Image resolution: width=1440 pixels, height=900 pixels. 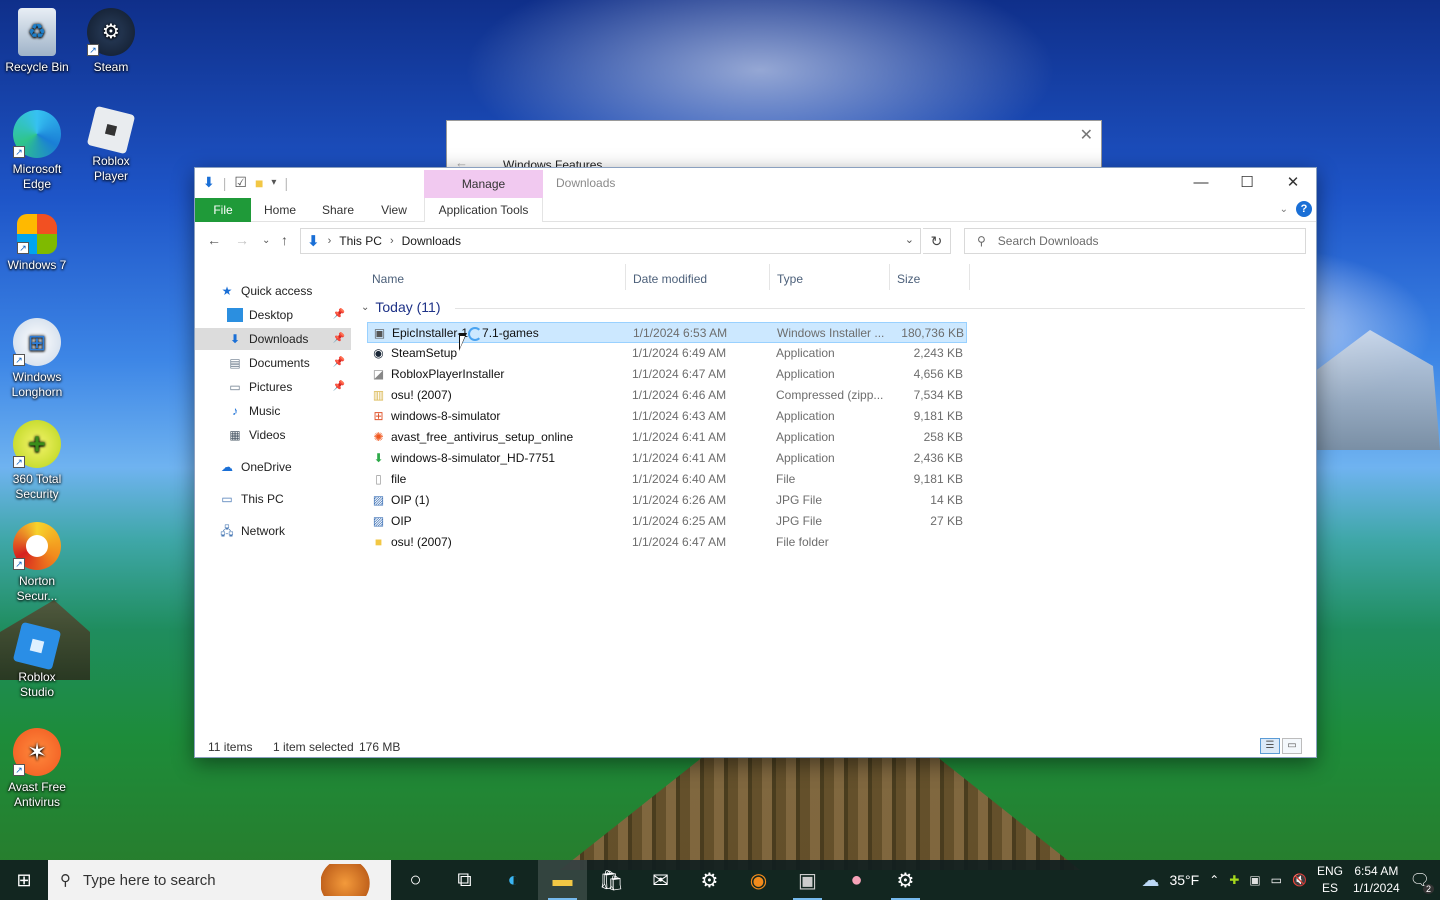 What do you see at coordinates (111, 144) in the screenshot?
I see `desktop-icon-roblox-player: Roblox Player` at bounding box center [111, 144].